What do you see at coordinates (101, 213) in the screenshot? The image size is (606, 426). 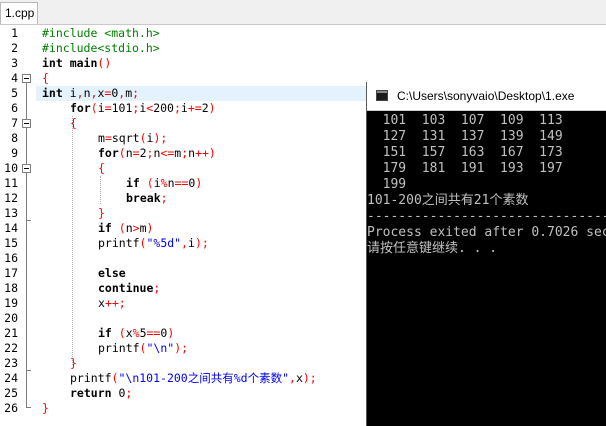 I see `code-line-13: }` at bounding box center [101, 213].